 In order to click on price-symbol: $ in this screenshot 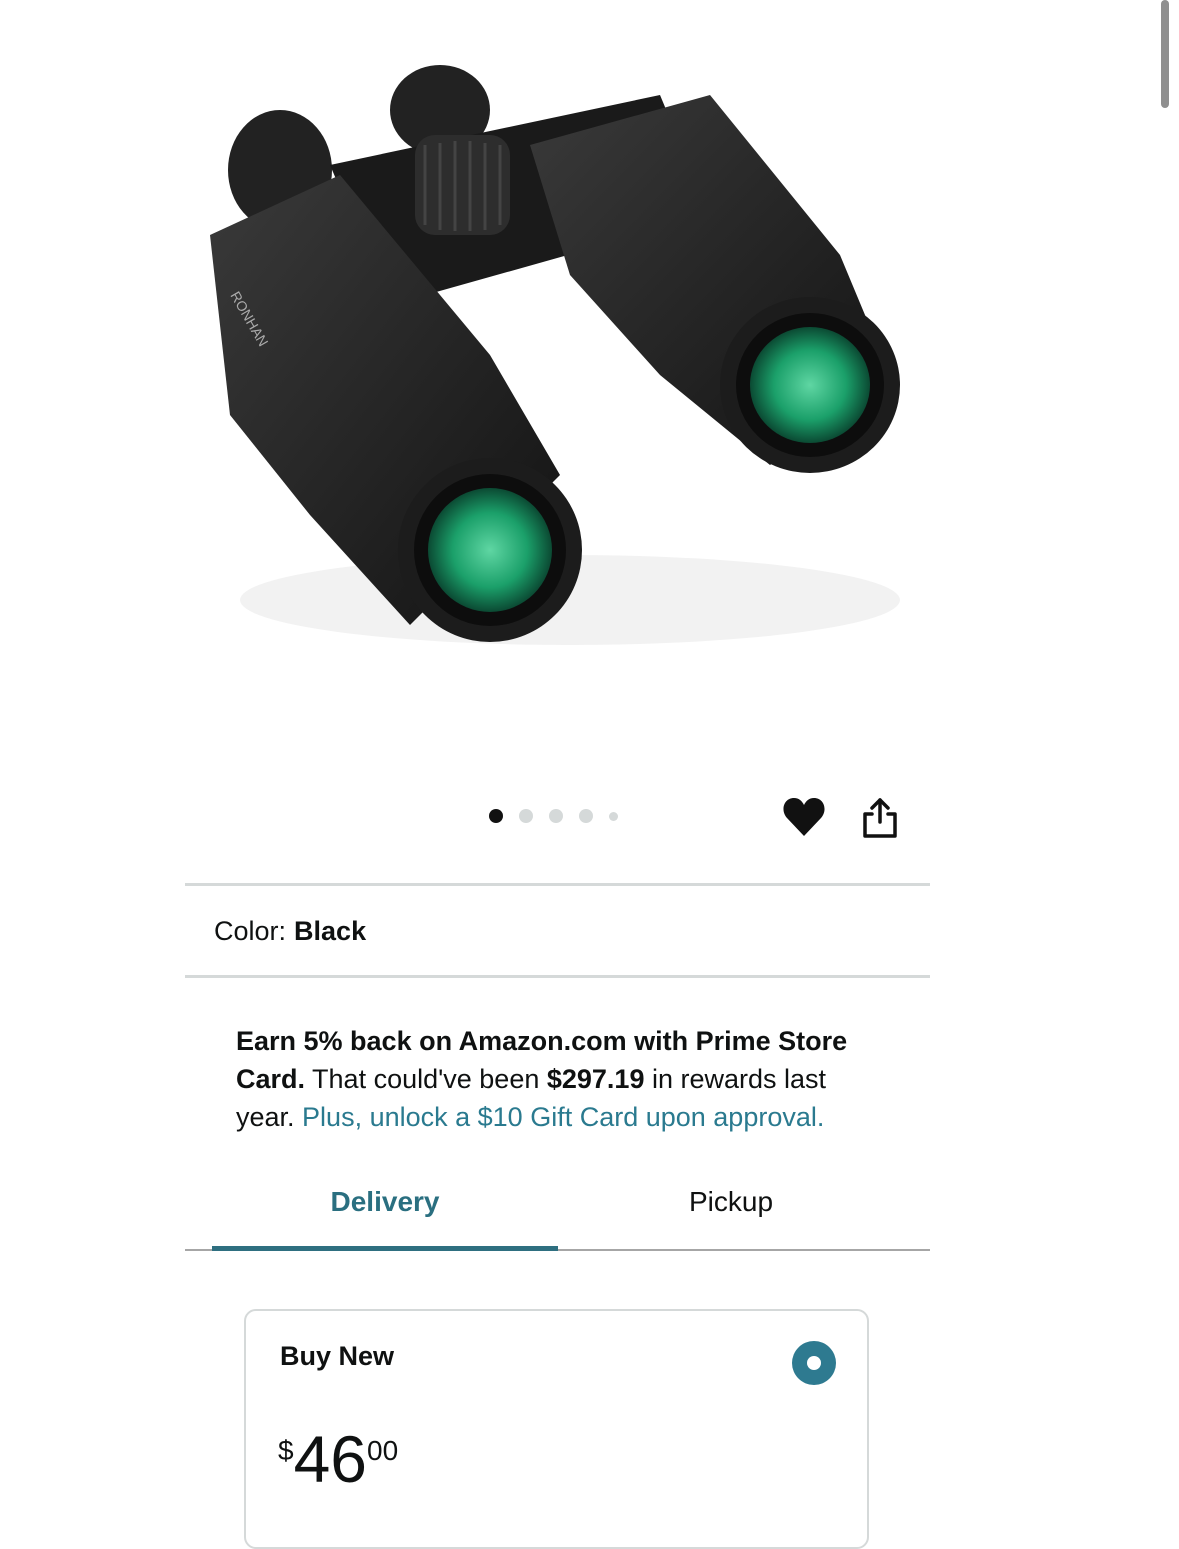, I will do `click(286, 1450)`.